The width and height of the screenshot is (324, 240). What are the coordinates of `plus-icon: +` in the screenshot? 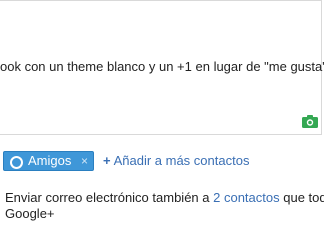 It's located at (107, 160).